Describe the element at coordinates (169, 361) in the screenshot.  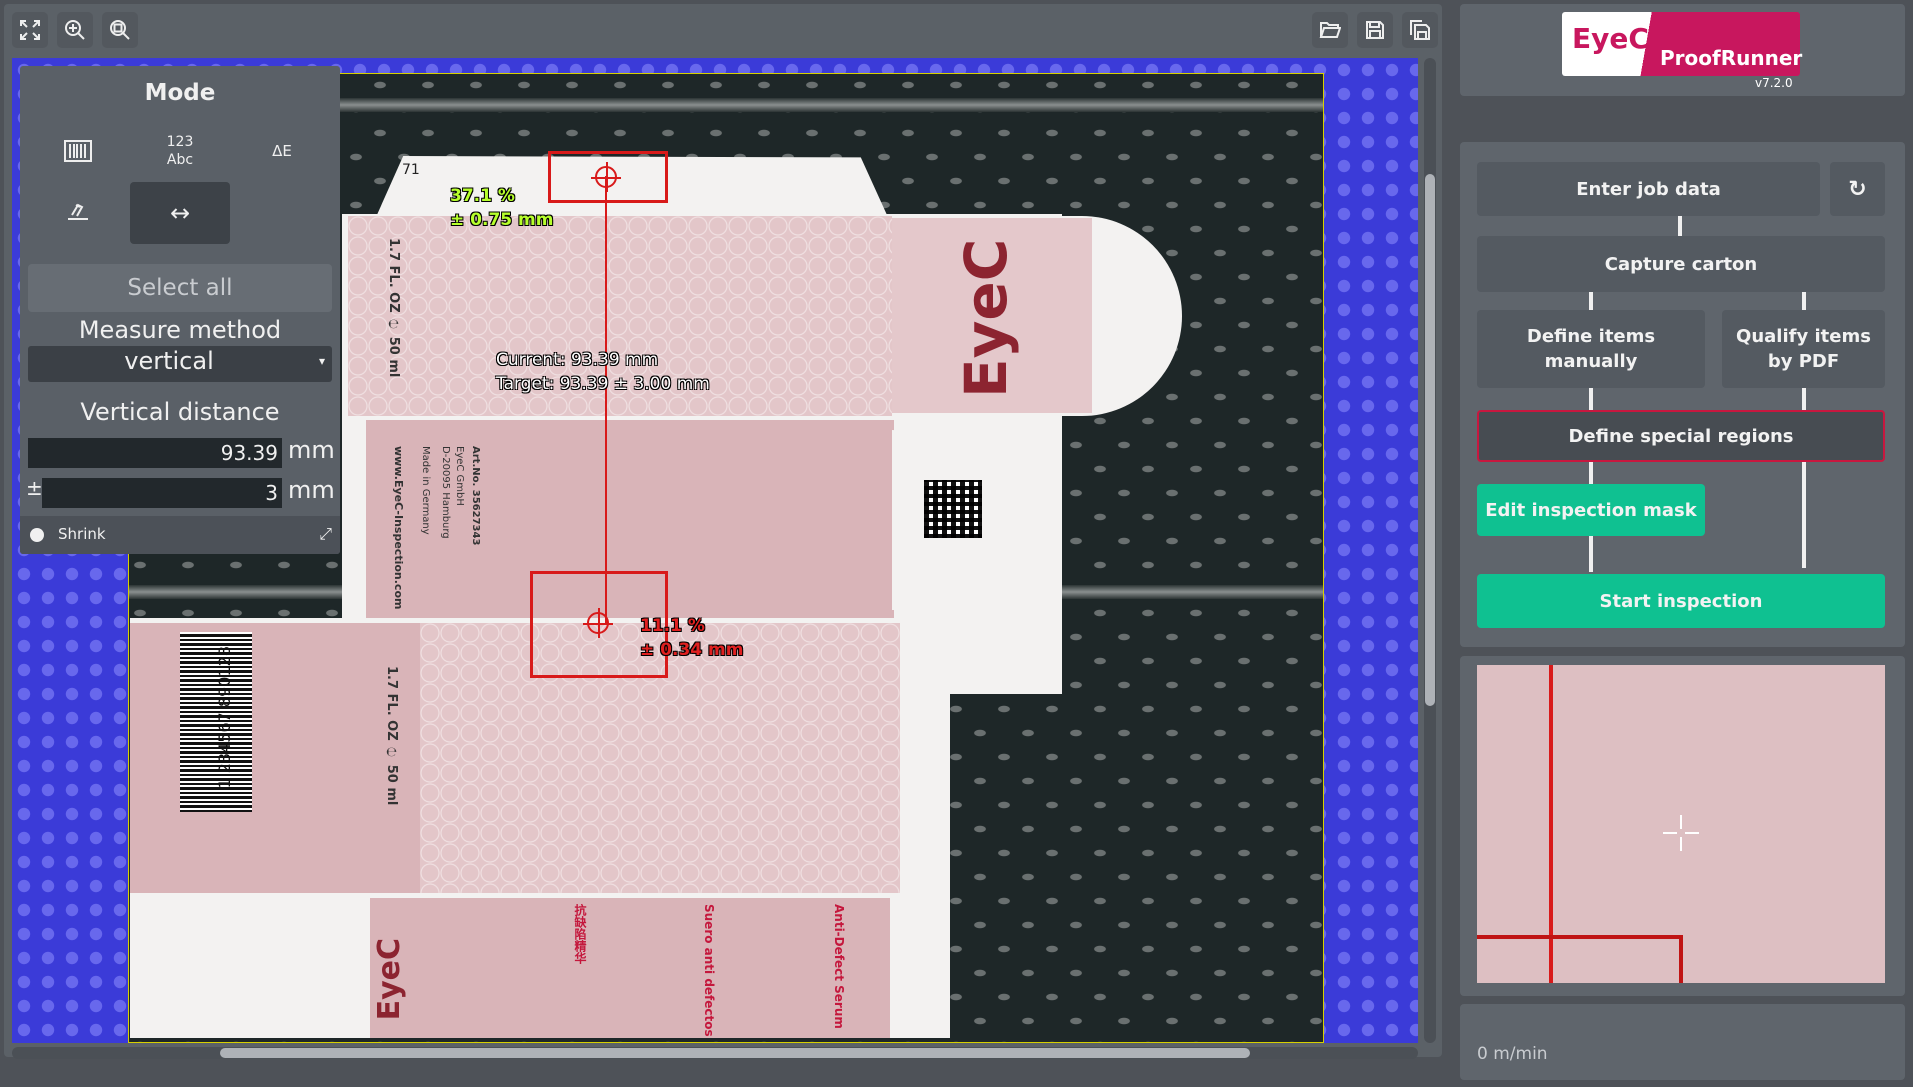
I see `measure-method-value: vertical` at that location.